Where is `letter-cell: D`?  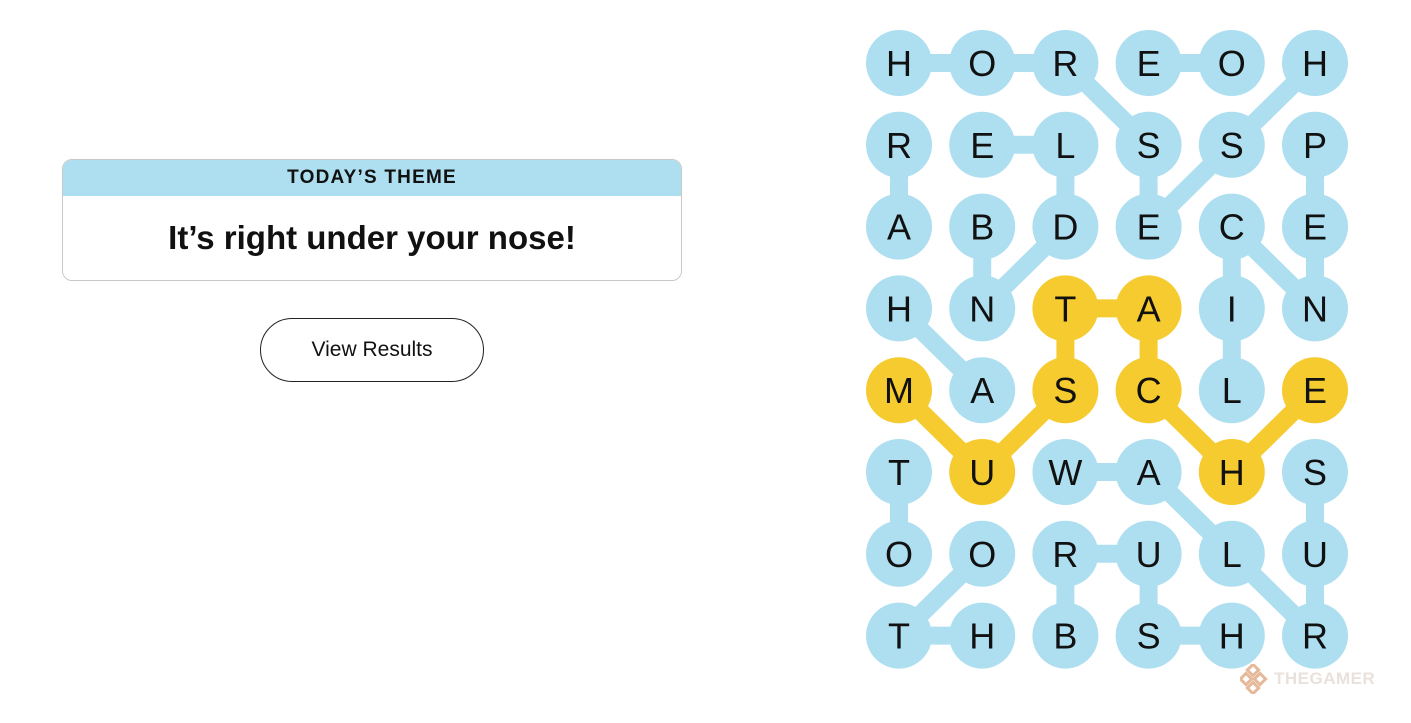
letter-cell: D is located at coordinates (1065, 226).